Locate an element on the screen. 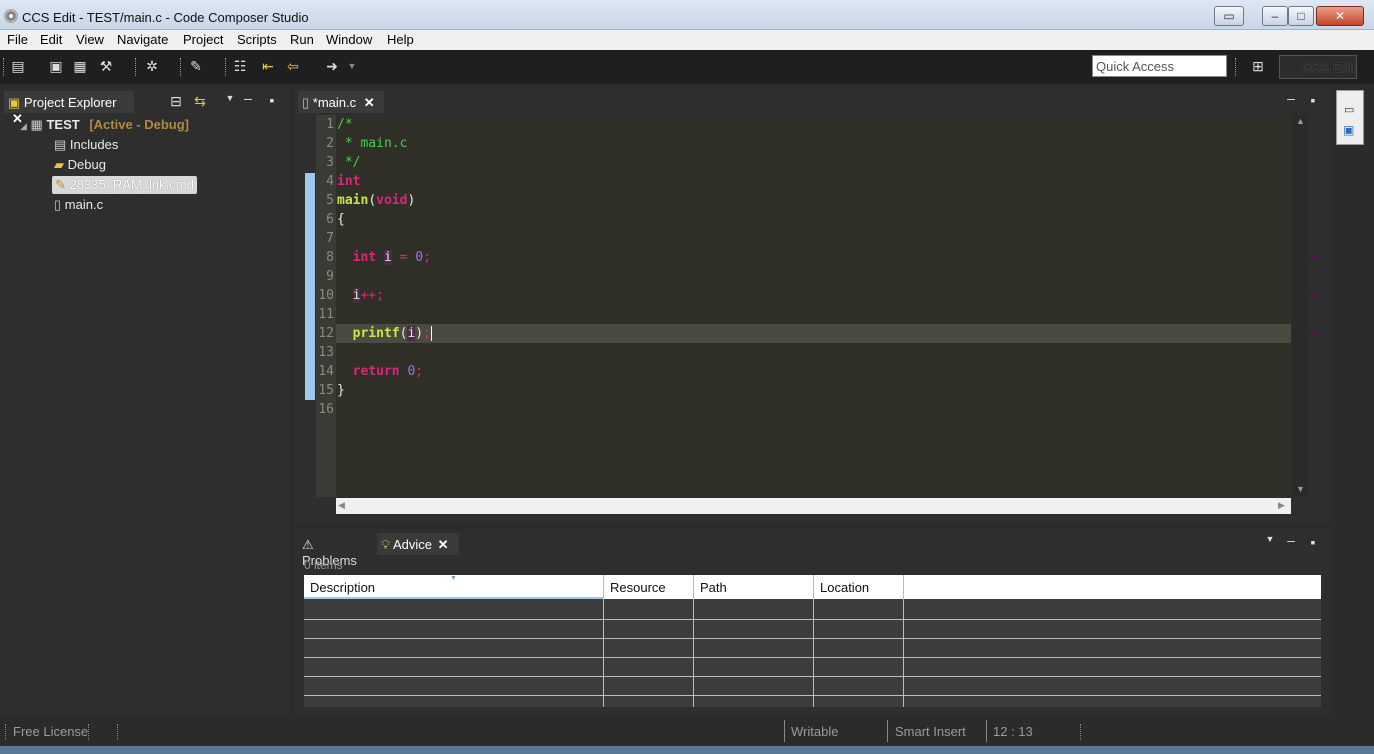 The height and width of the screenshot is (754, 1374). current-line-highlight is located at coordinates (813, 333).